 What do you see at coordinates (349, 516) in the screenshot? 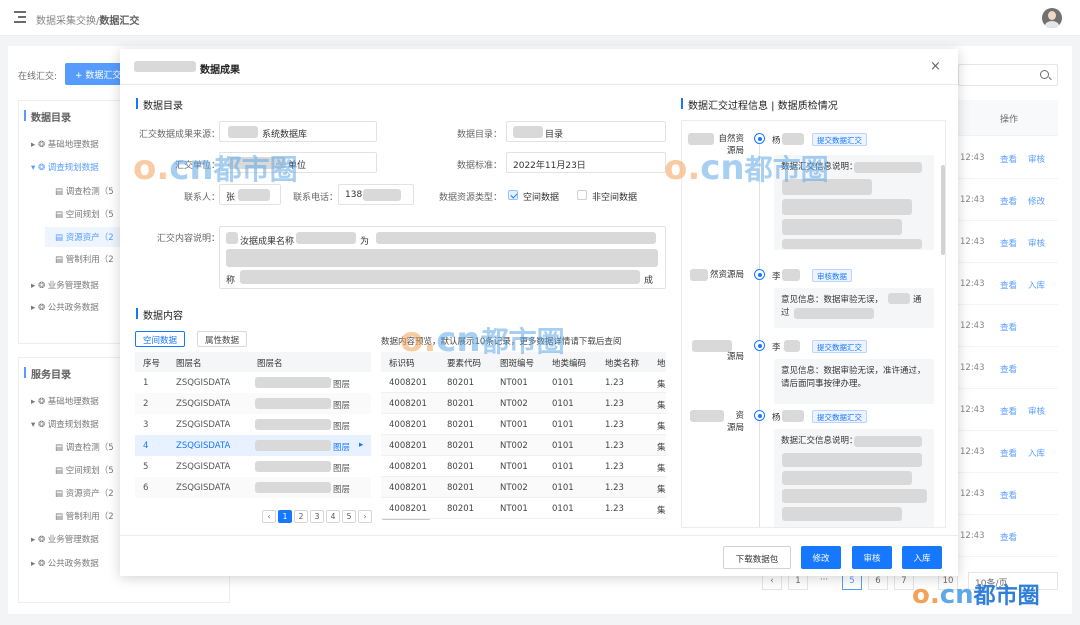
I see `page-button: 5` at bounding box center [349, 516].